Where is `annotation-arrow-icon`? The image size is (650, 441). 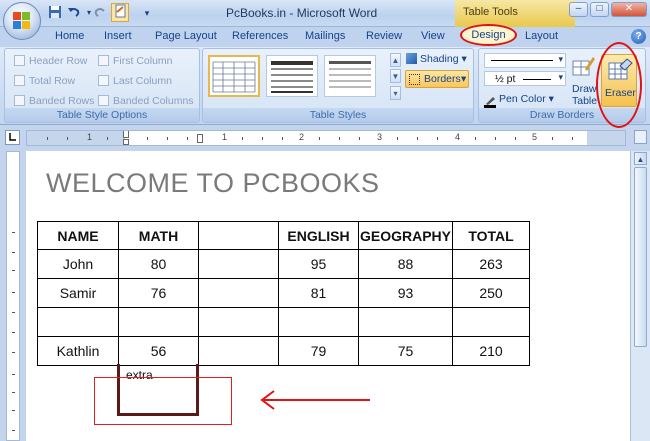 annotation-arrow-icon is located at coordinates (315, 400).